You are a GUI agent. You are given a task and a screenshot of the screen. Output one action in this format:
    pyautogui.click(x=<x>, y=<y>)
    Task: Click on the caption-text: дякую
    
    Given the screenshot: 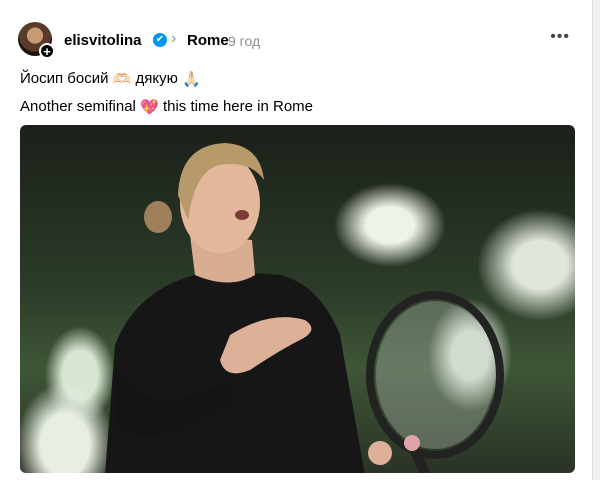 What is the action you would take?
    pyautogui.click(x=156, y=78)
    